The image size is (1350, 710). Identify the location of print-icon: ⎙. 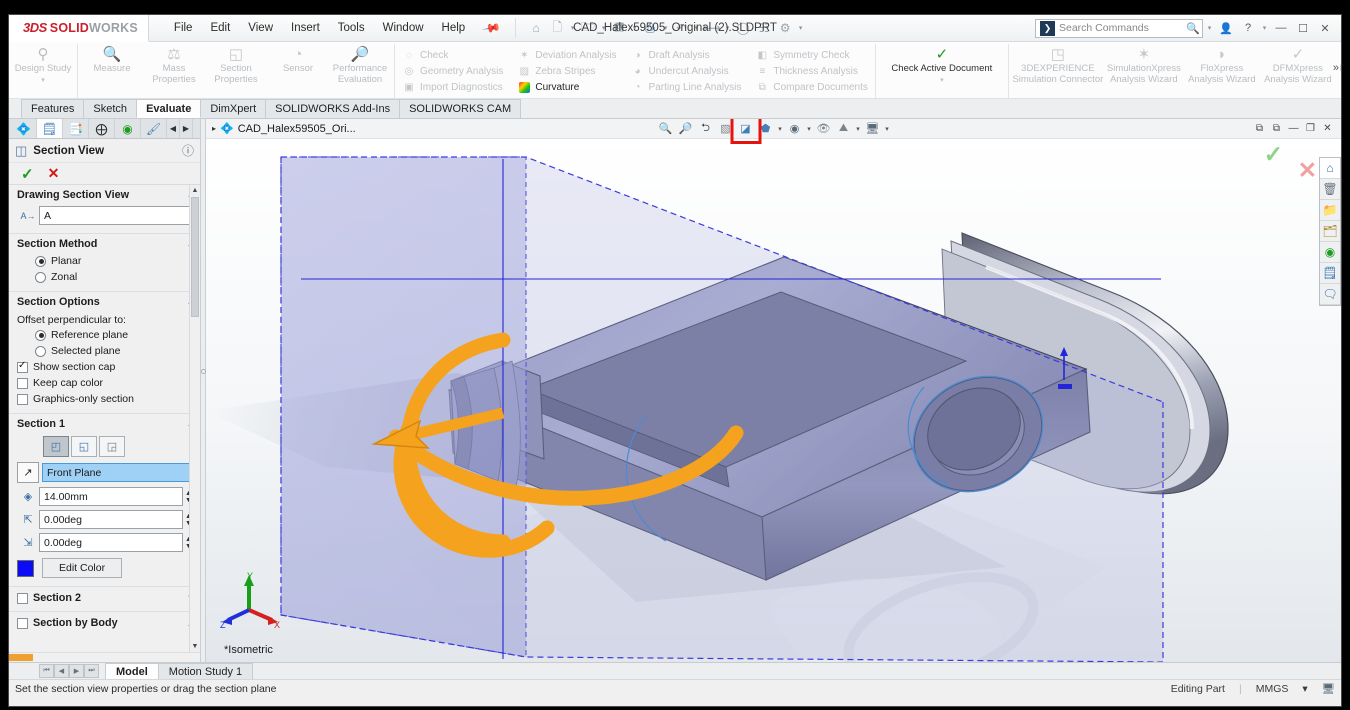
(650, 28).